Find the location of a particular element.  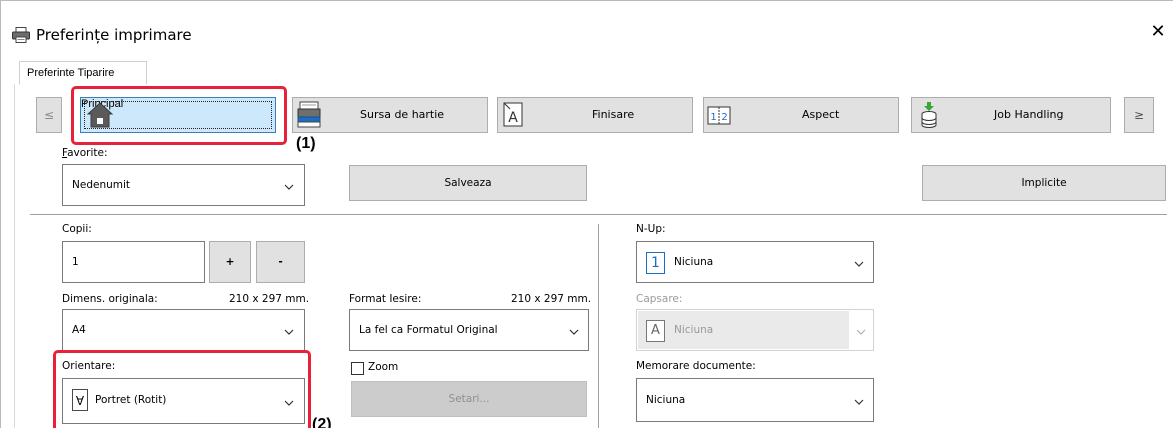

defaults-label: Implicite is located at coordinates (1044, 183).